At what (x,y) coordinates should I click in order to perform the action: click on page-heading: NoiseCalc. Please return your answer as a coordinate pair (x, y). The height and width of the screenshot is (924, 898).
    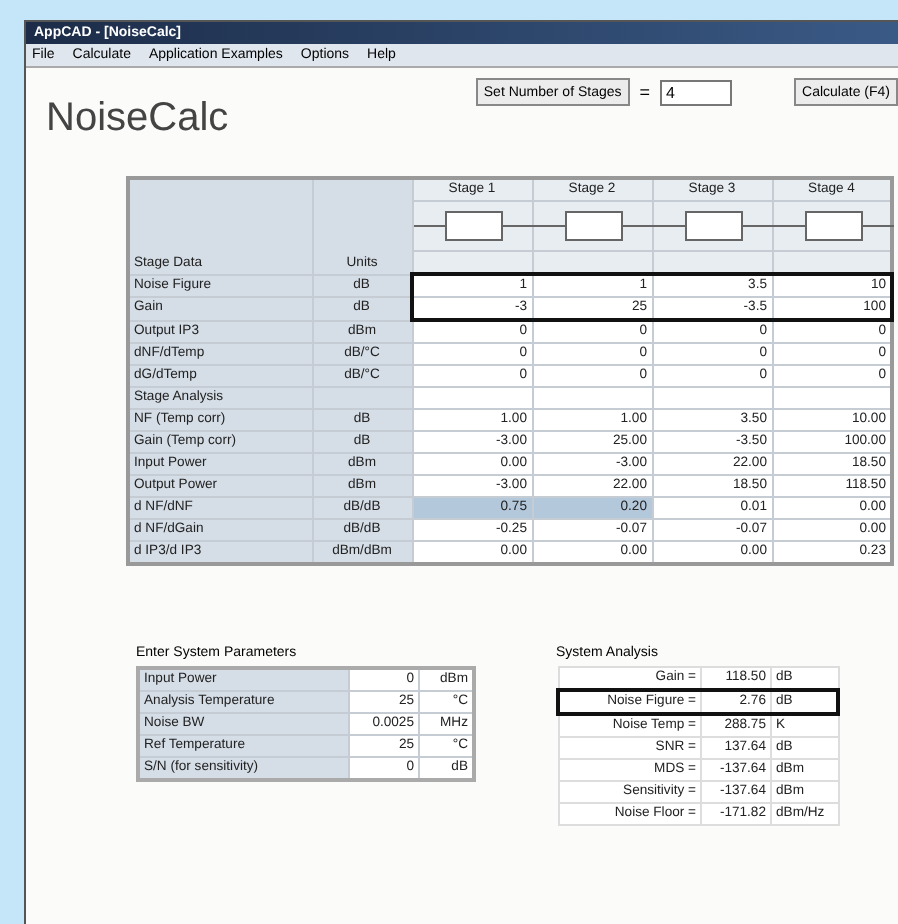
    Looking at the image, I should click on (137, 119).